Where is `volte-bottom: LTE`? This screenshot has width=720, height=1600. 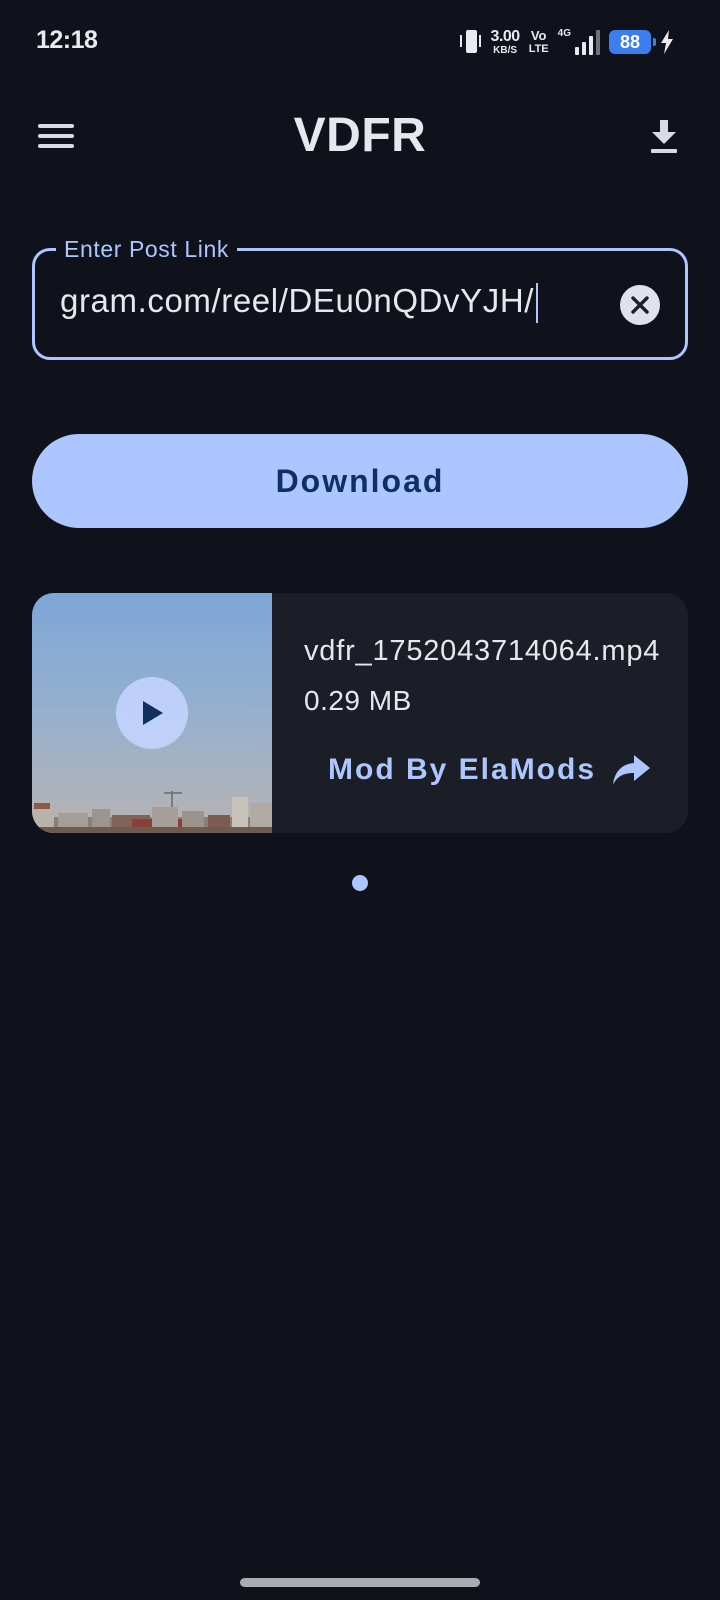
volte-bottom: LTE is located at coordinates (538, 49).